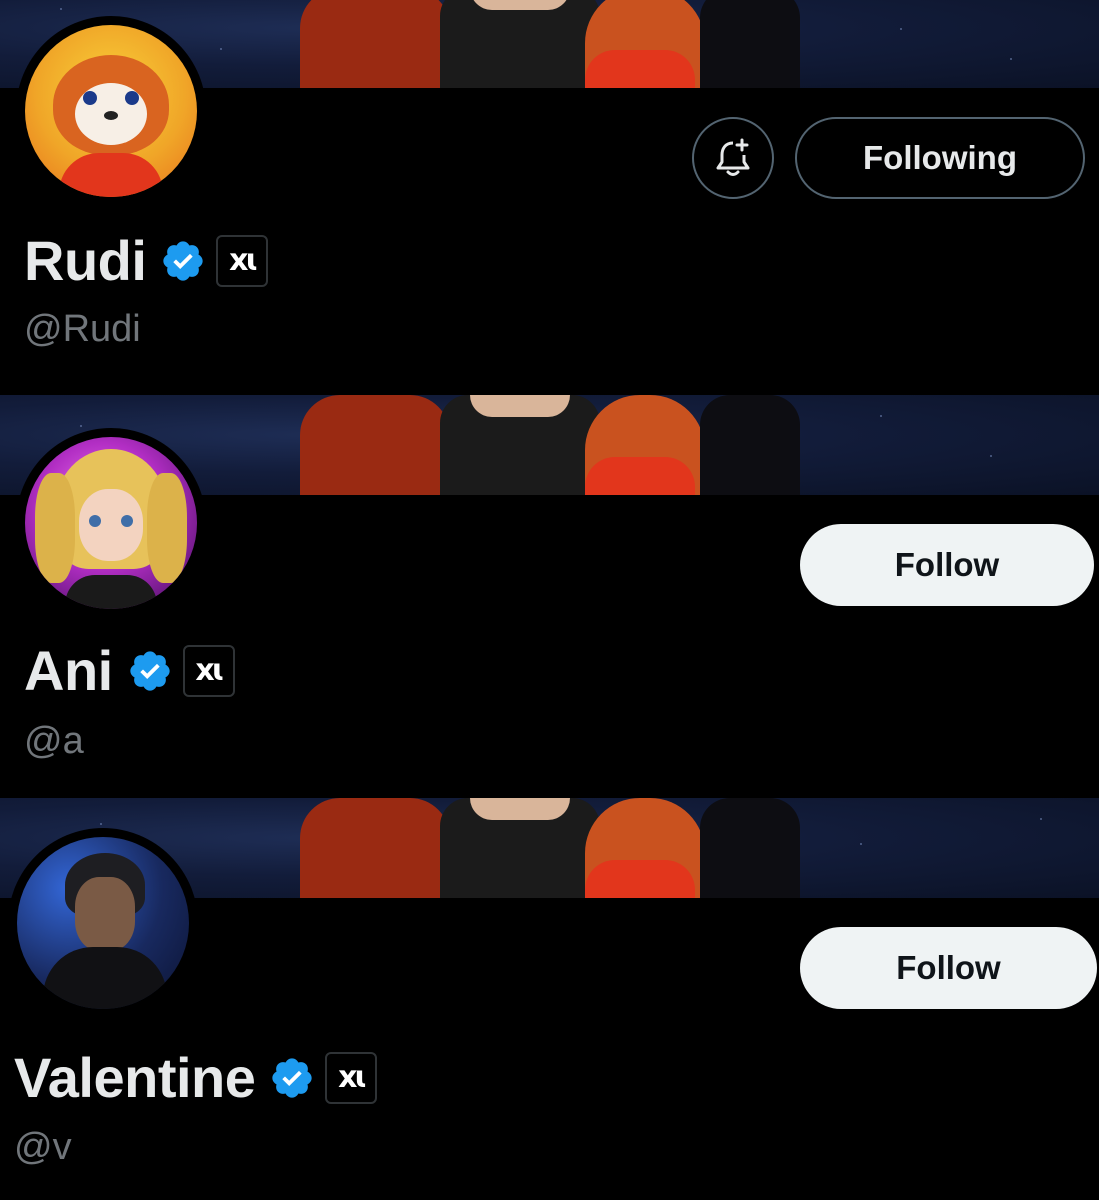 This screenshot has width=1099, height=1200. I want to click on display-name-row: Rudi xɩ, so click(146, 260).